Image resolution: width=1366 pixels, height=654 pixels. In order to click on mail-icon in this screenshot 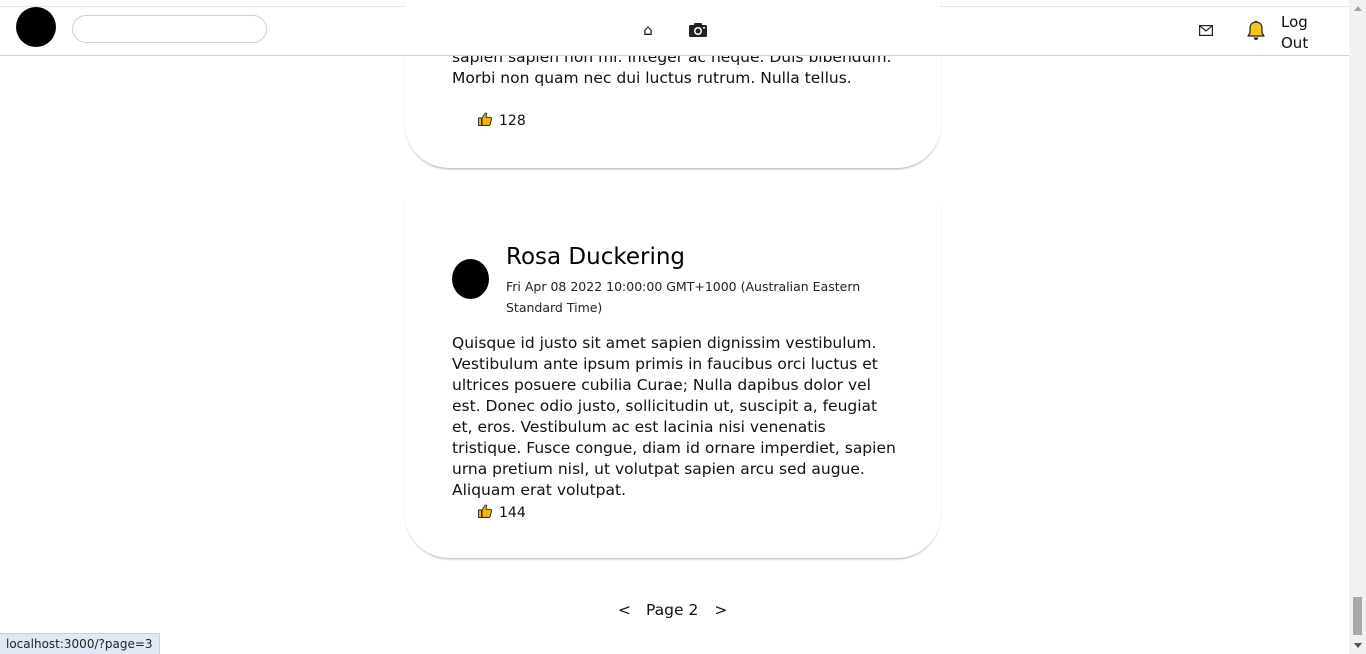, I will do `click(1206, 30)`.